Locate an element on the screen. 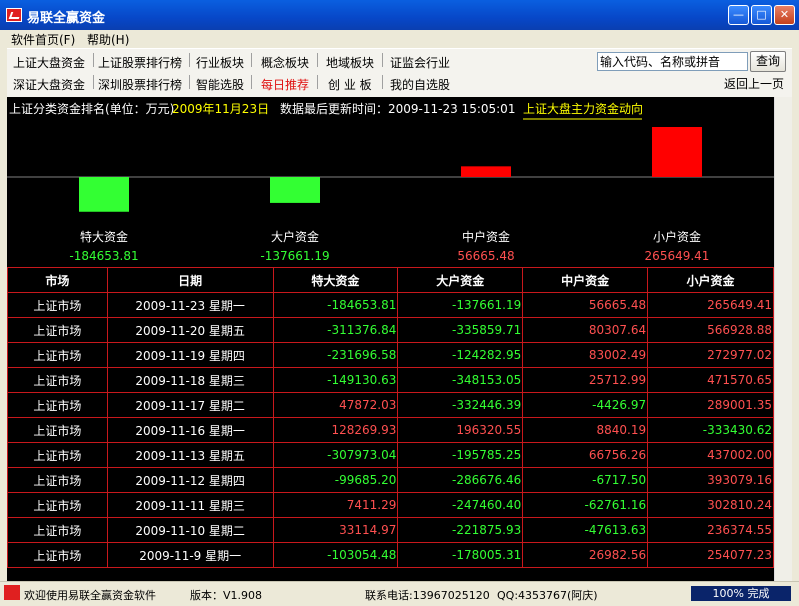 Image resolution: width=799 pixels, height=606 pixels. column-header: 市场 is located at coordinates (57, 280).